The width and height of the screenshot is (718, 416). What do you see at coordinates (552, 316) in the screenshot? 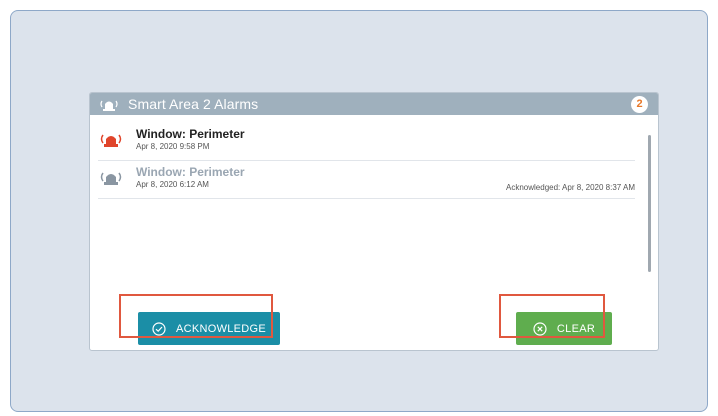
I see `clear-highlight-box` at bounding box center [552, 316].